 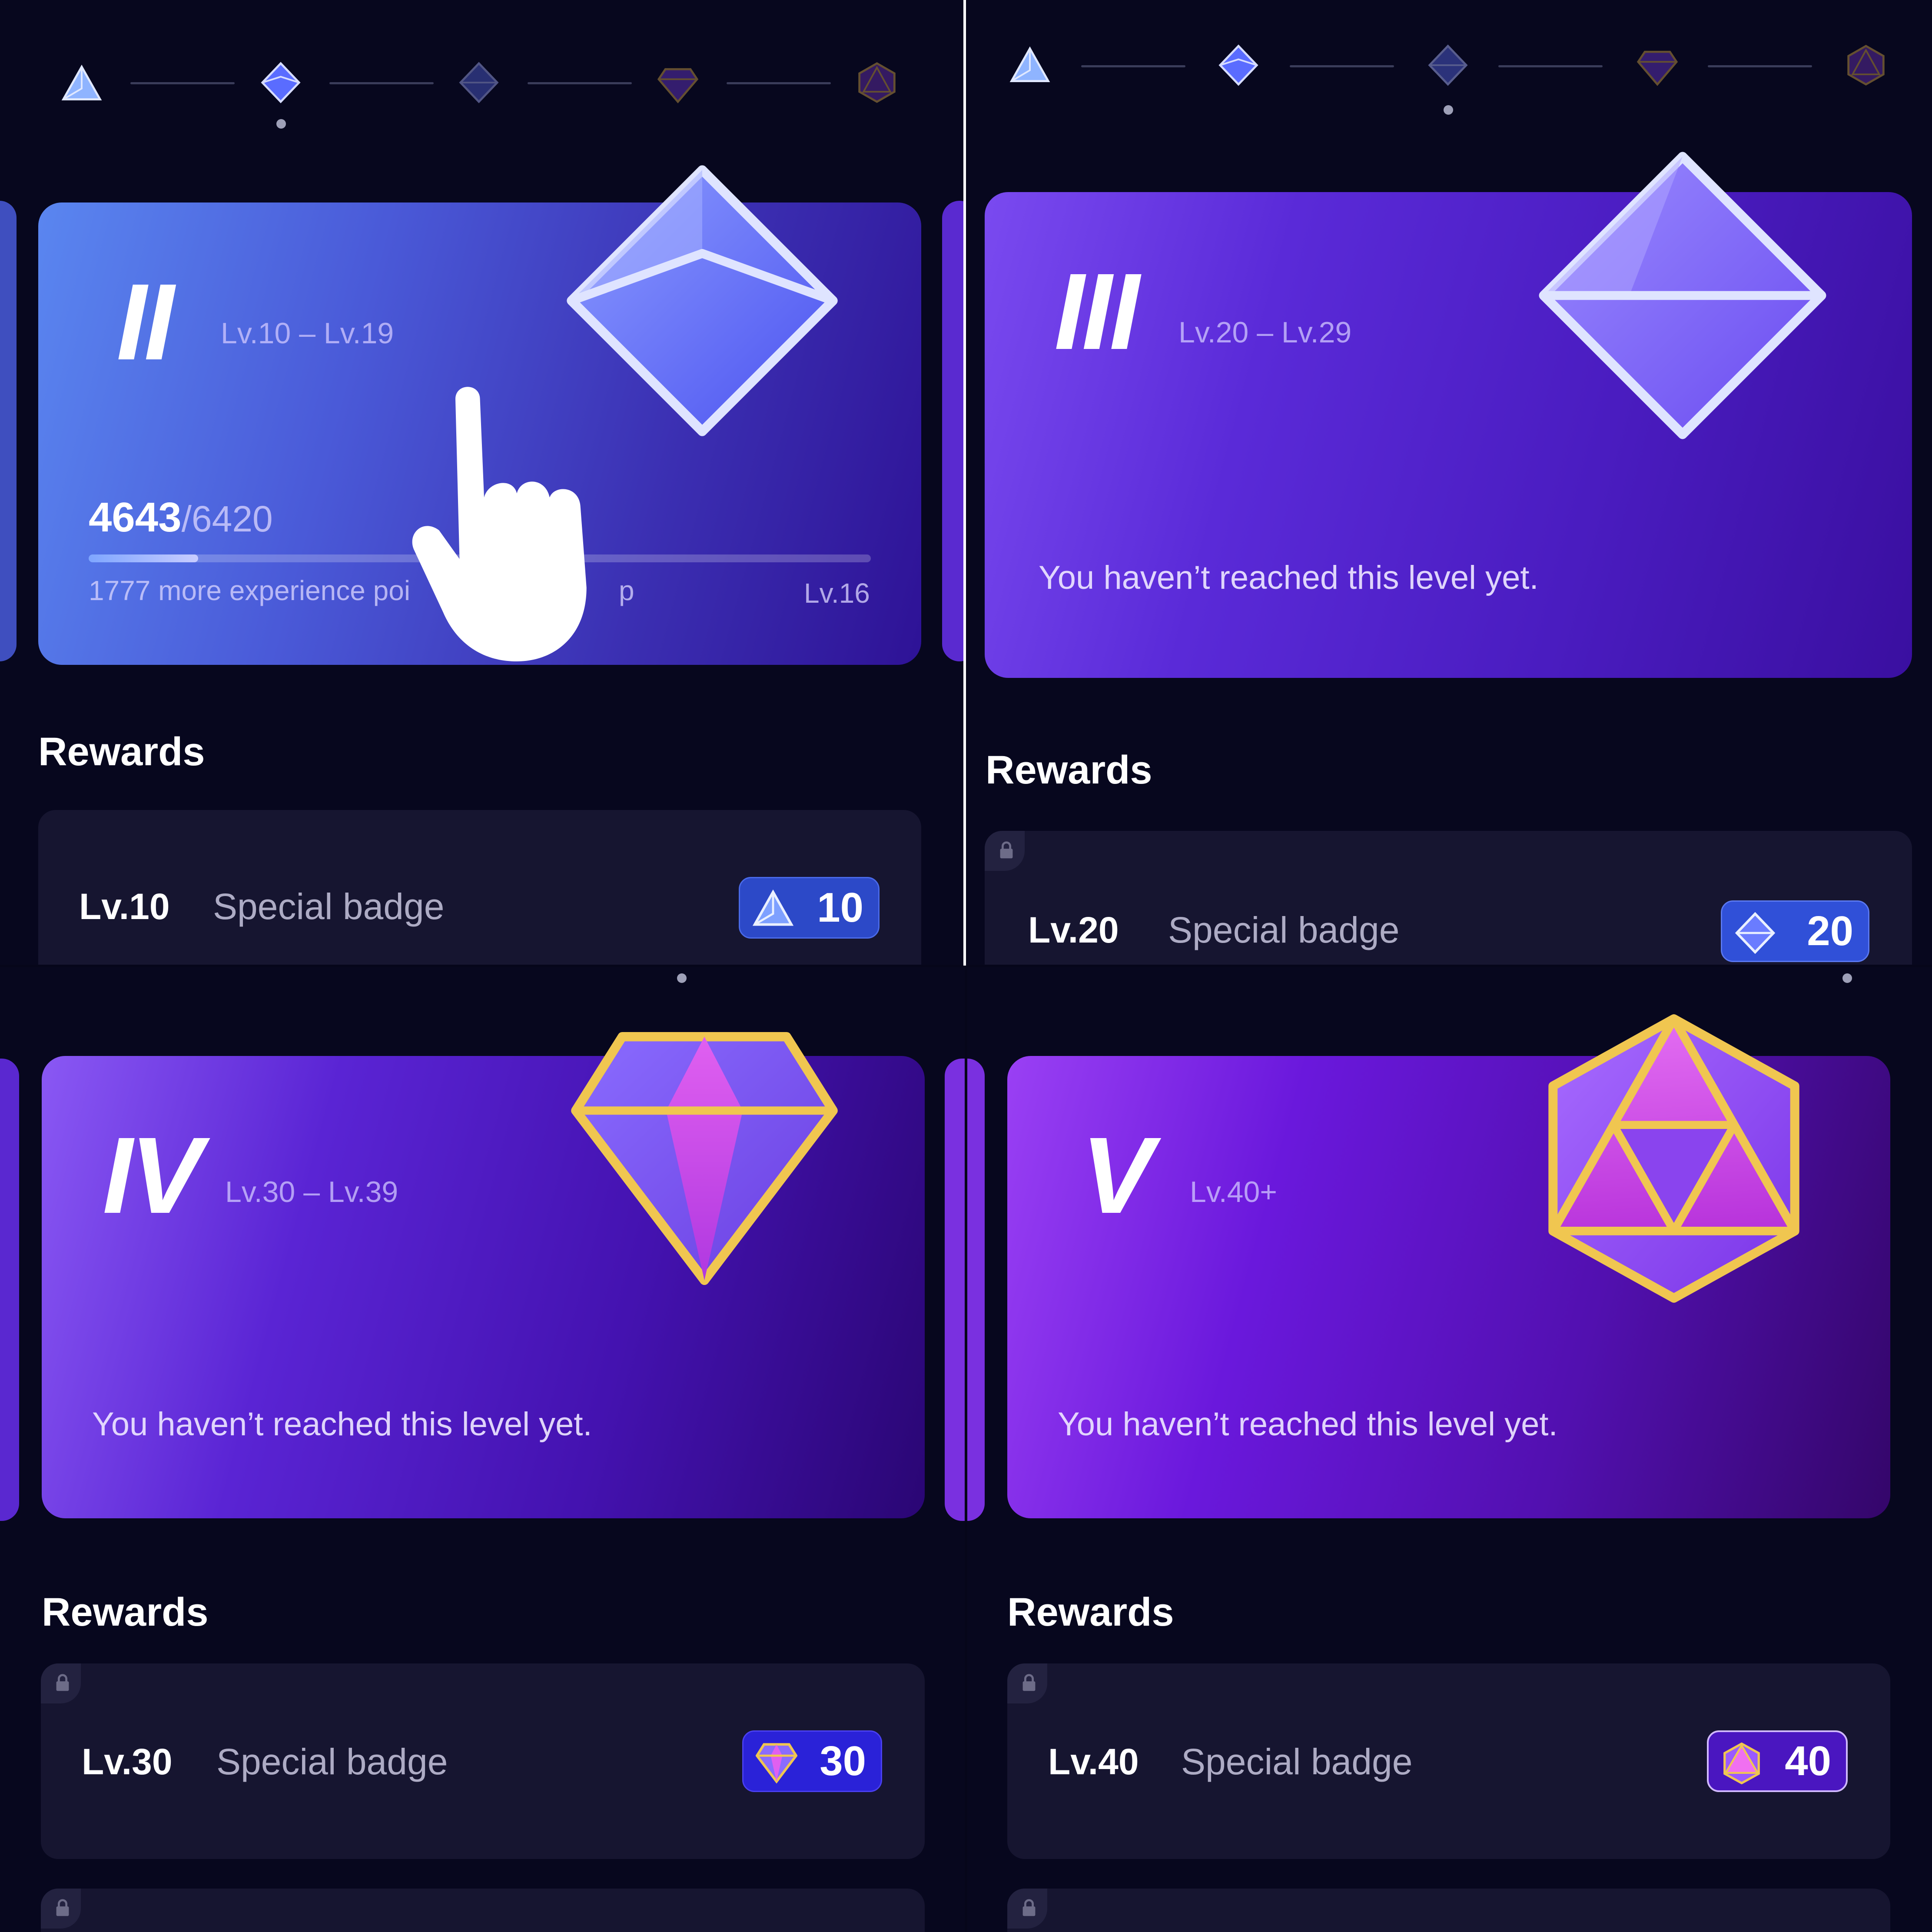 I want to click on reward-row: Lv.10 Special badge 10, so click(x=479, y=887).